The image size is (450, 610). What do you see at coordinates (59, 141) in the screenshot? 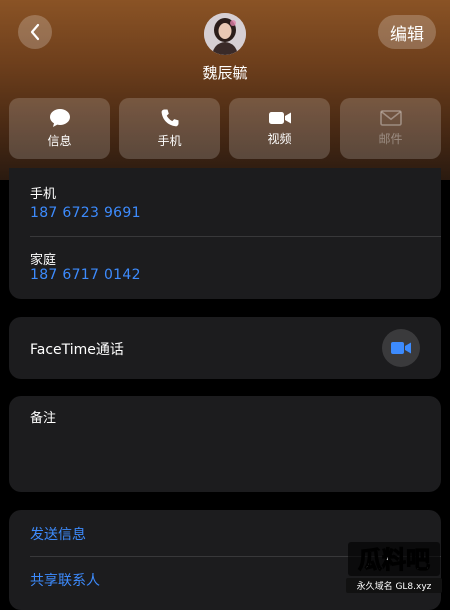
I see `message-action-label: 信息` at bounding box center [59, 141].